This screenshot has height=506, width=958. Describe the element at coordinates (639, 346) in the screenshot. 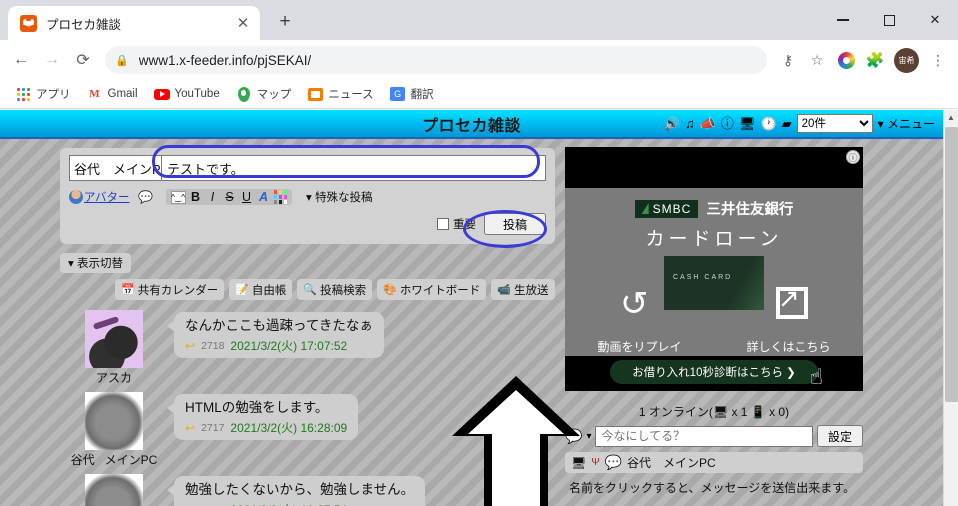

I see `ad-replay-label: 動画をリプレイ` at that location.